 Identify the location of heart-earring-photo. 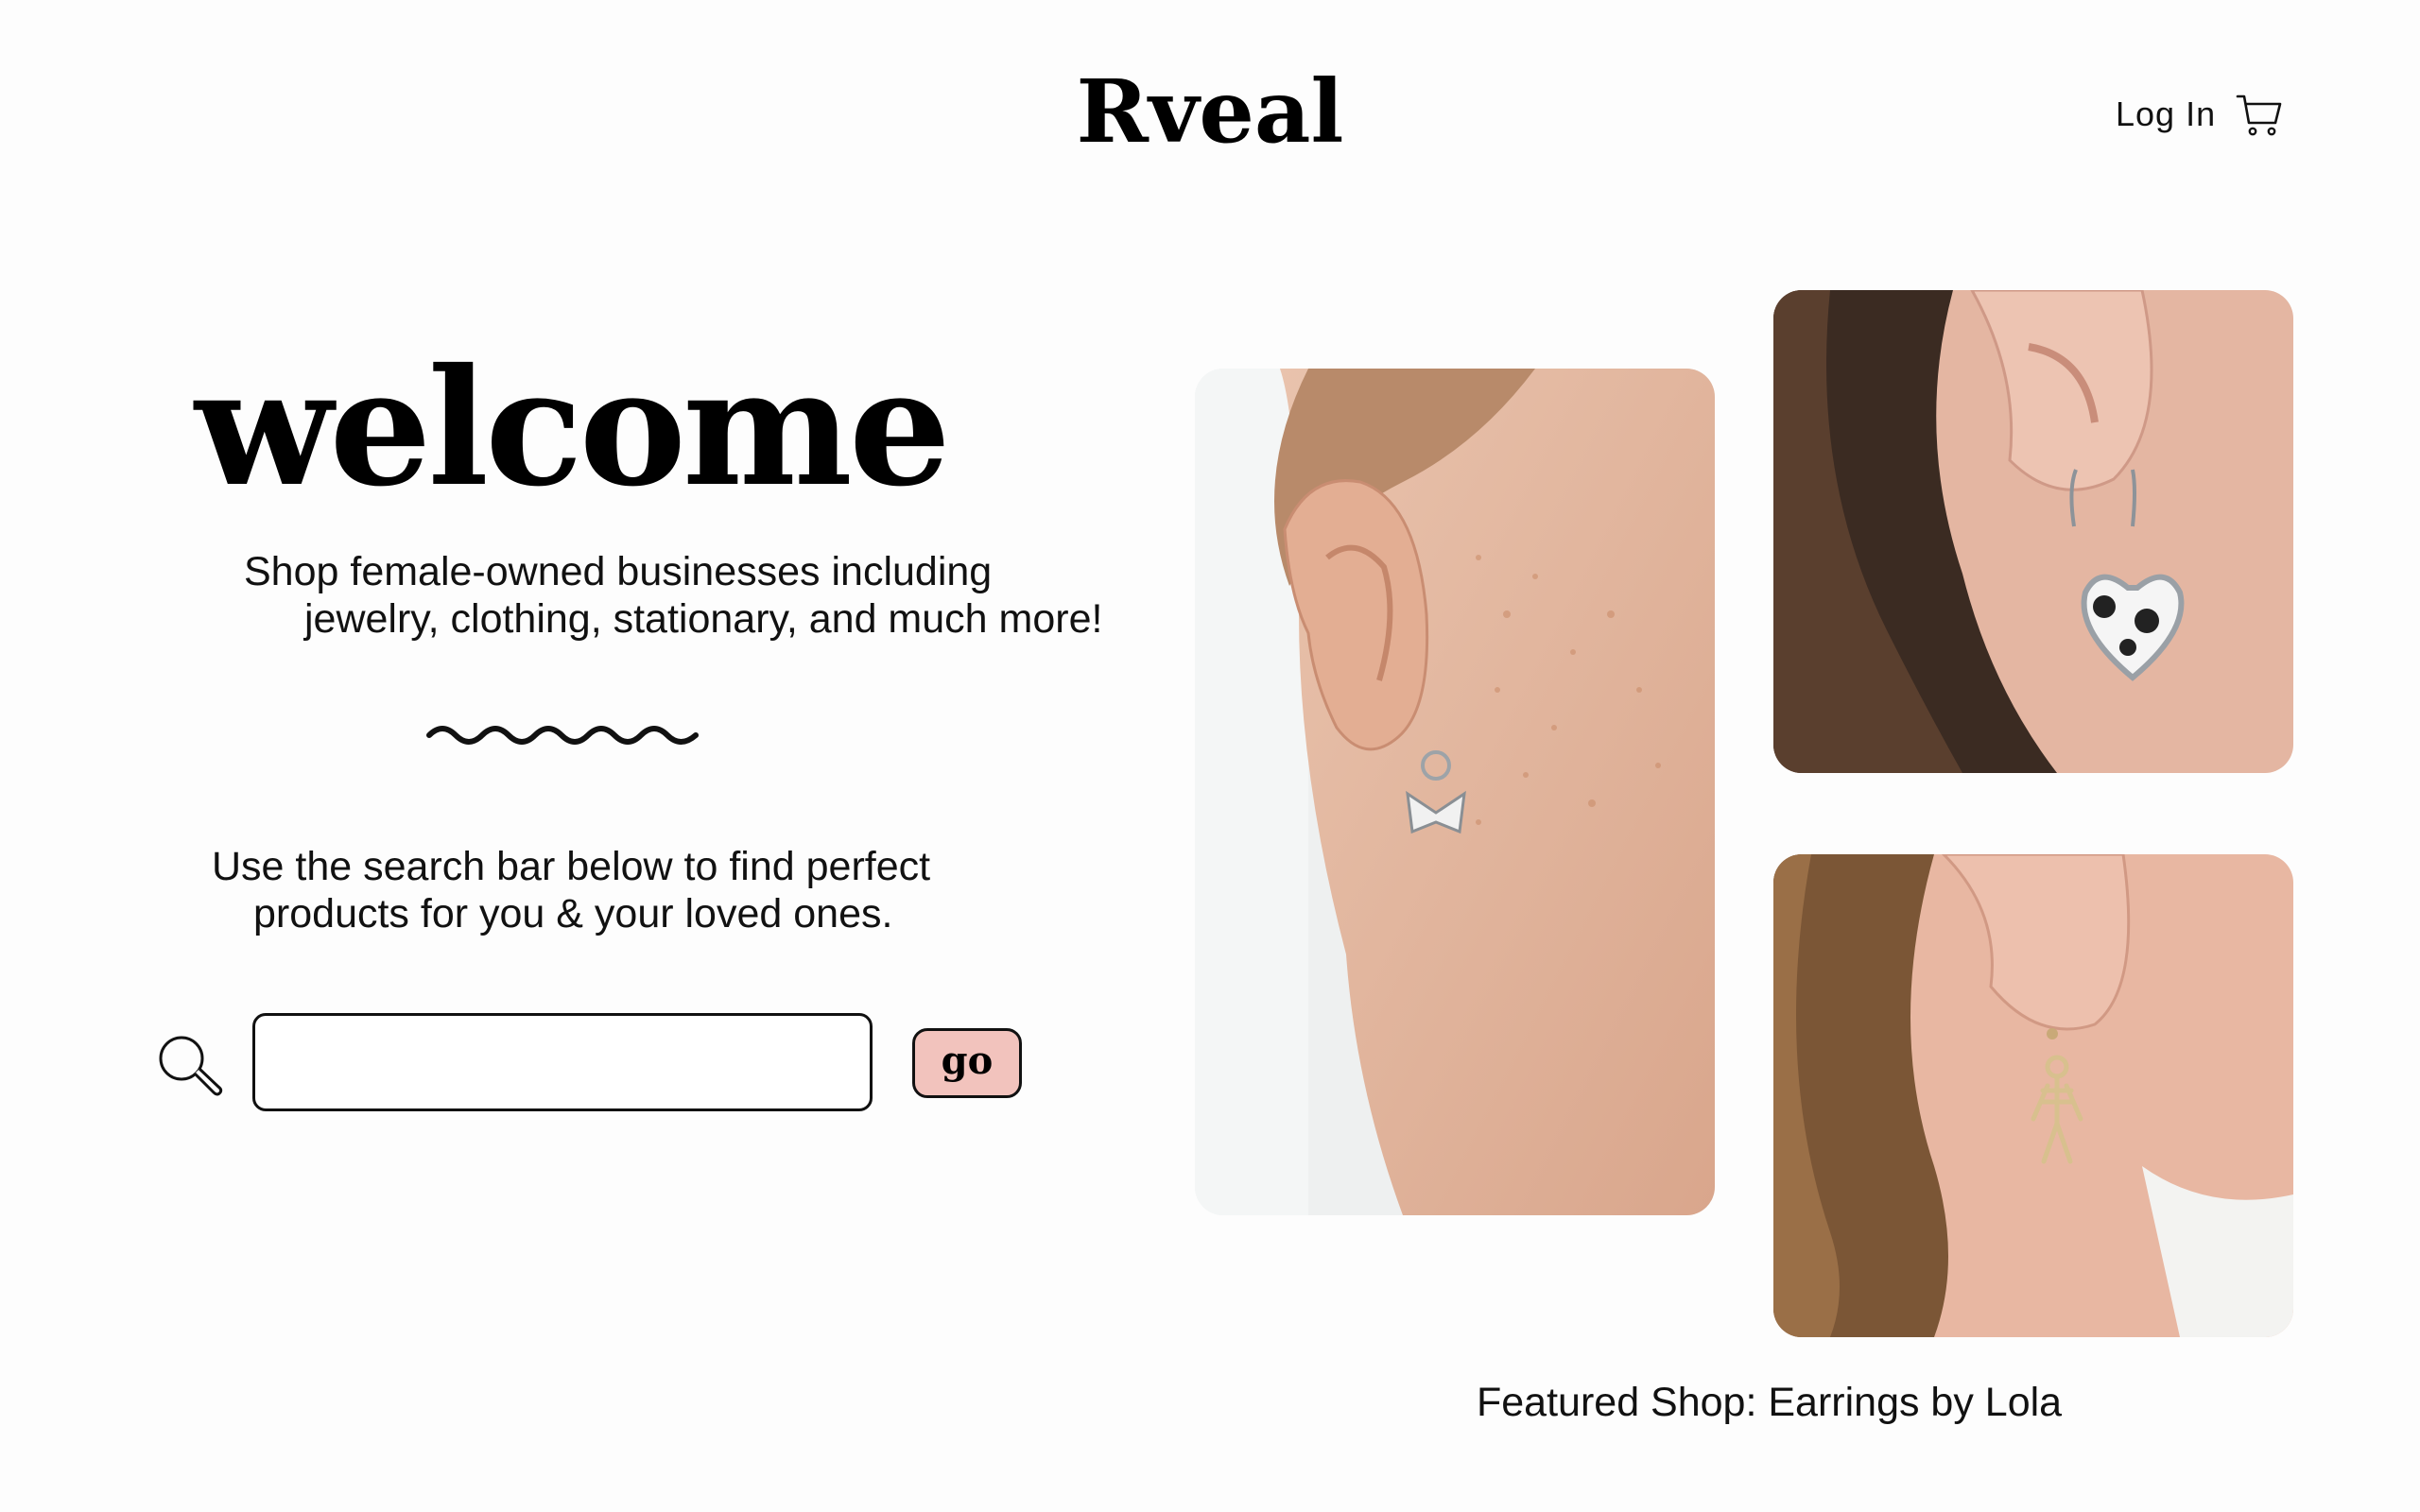
(2033, 531).